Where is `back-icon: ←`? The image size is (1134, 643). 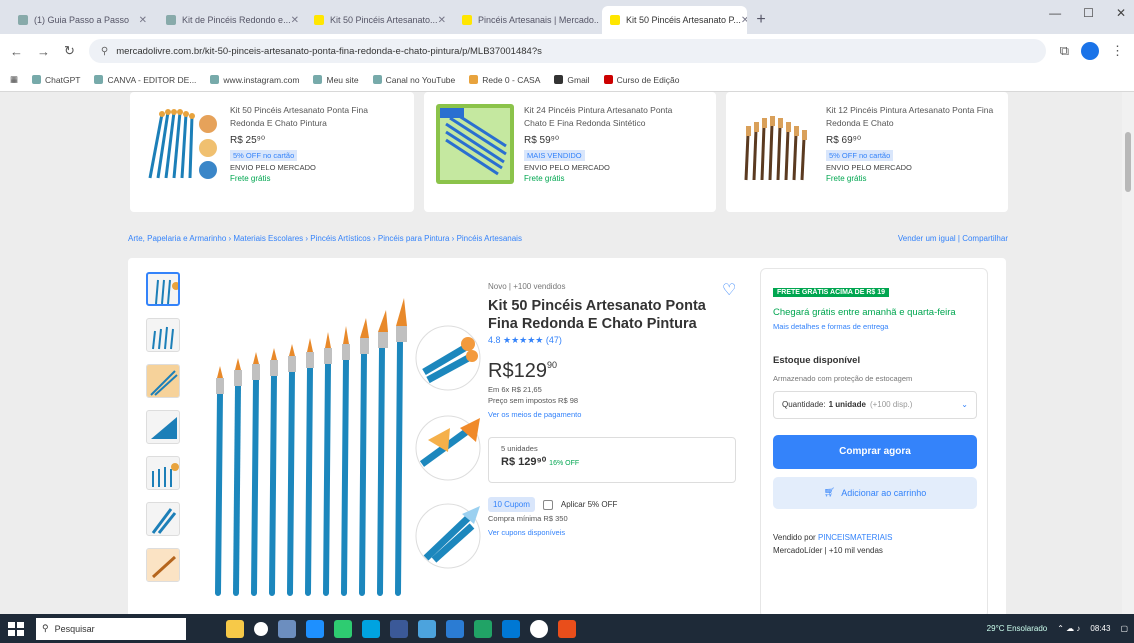 back-icon: ← is located at coordinates (16, 51).